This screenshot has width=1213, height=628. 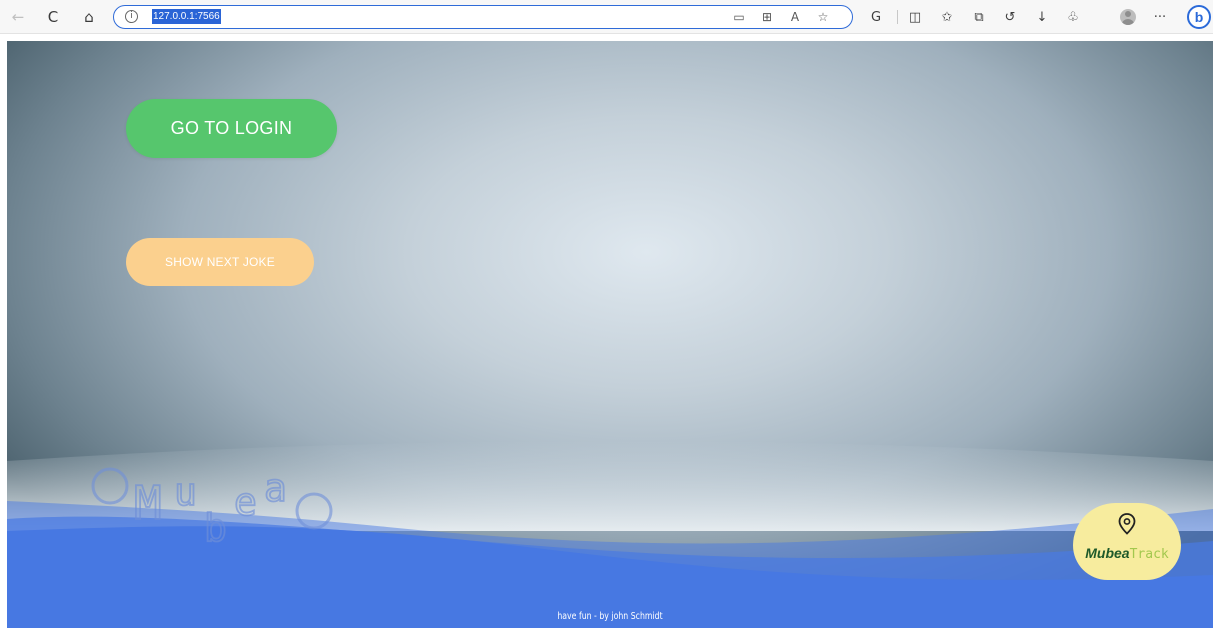 What do you see at coordinates (483, 17) in the screenshot?
I see `address-bar: i 127.0.0.1:7566 ▭ ⊞ A ☆` at bounding box center [483, 17].